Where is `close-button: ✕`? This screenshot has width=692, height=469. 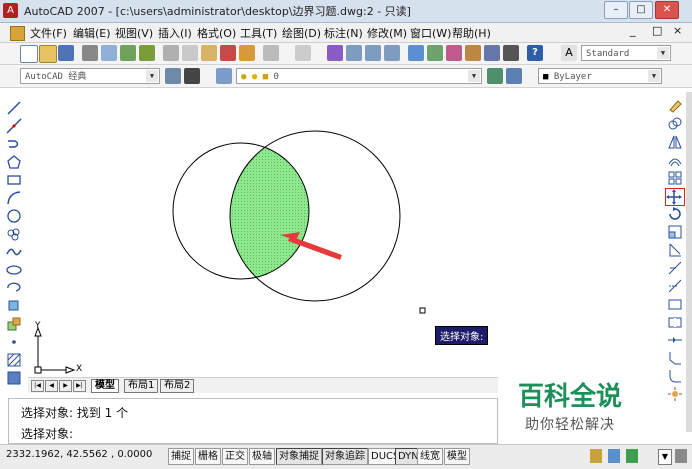 close-button: ✕ is located at coordinates (667, 10).